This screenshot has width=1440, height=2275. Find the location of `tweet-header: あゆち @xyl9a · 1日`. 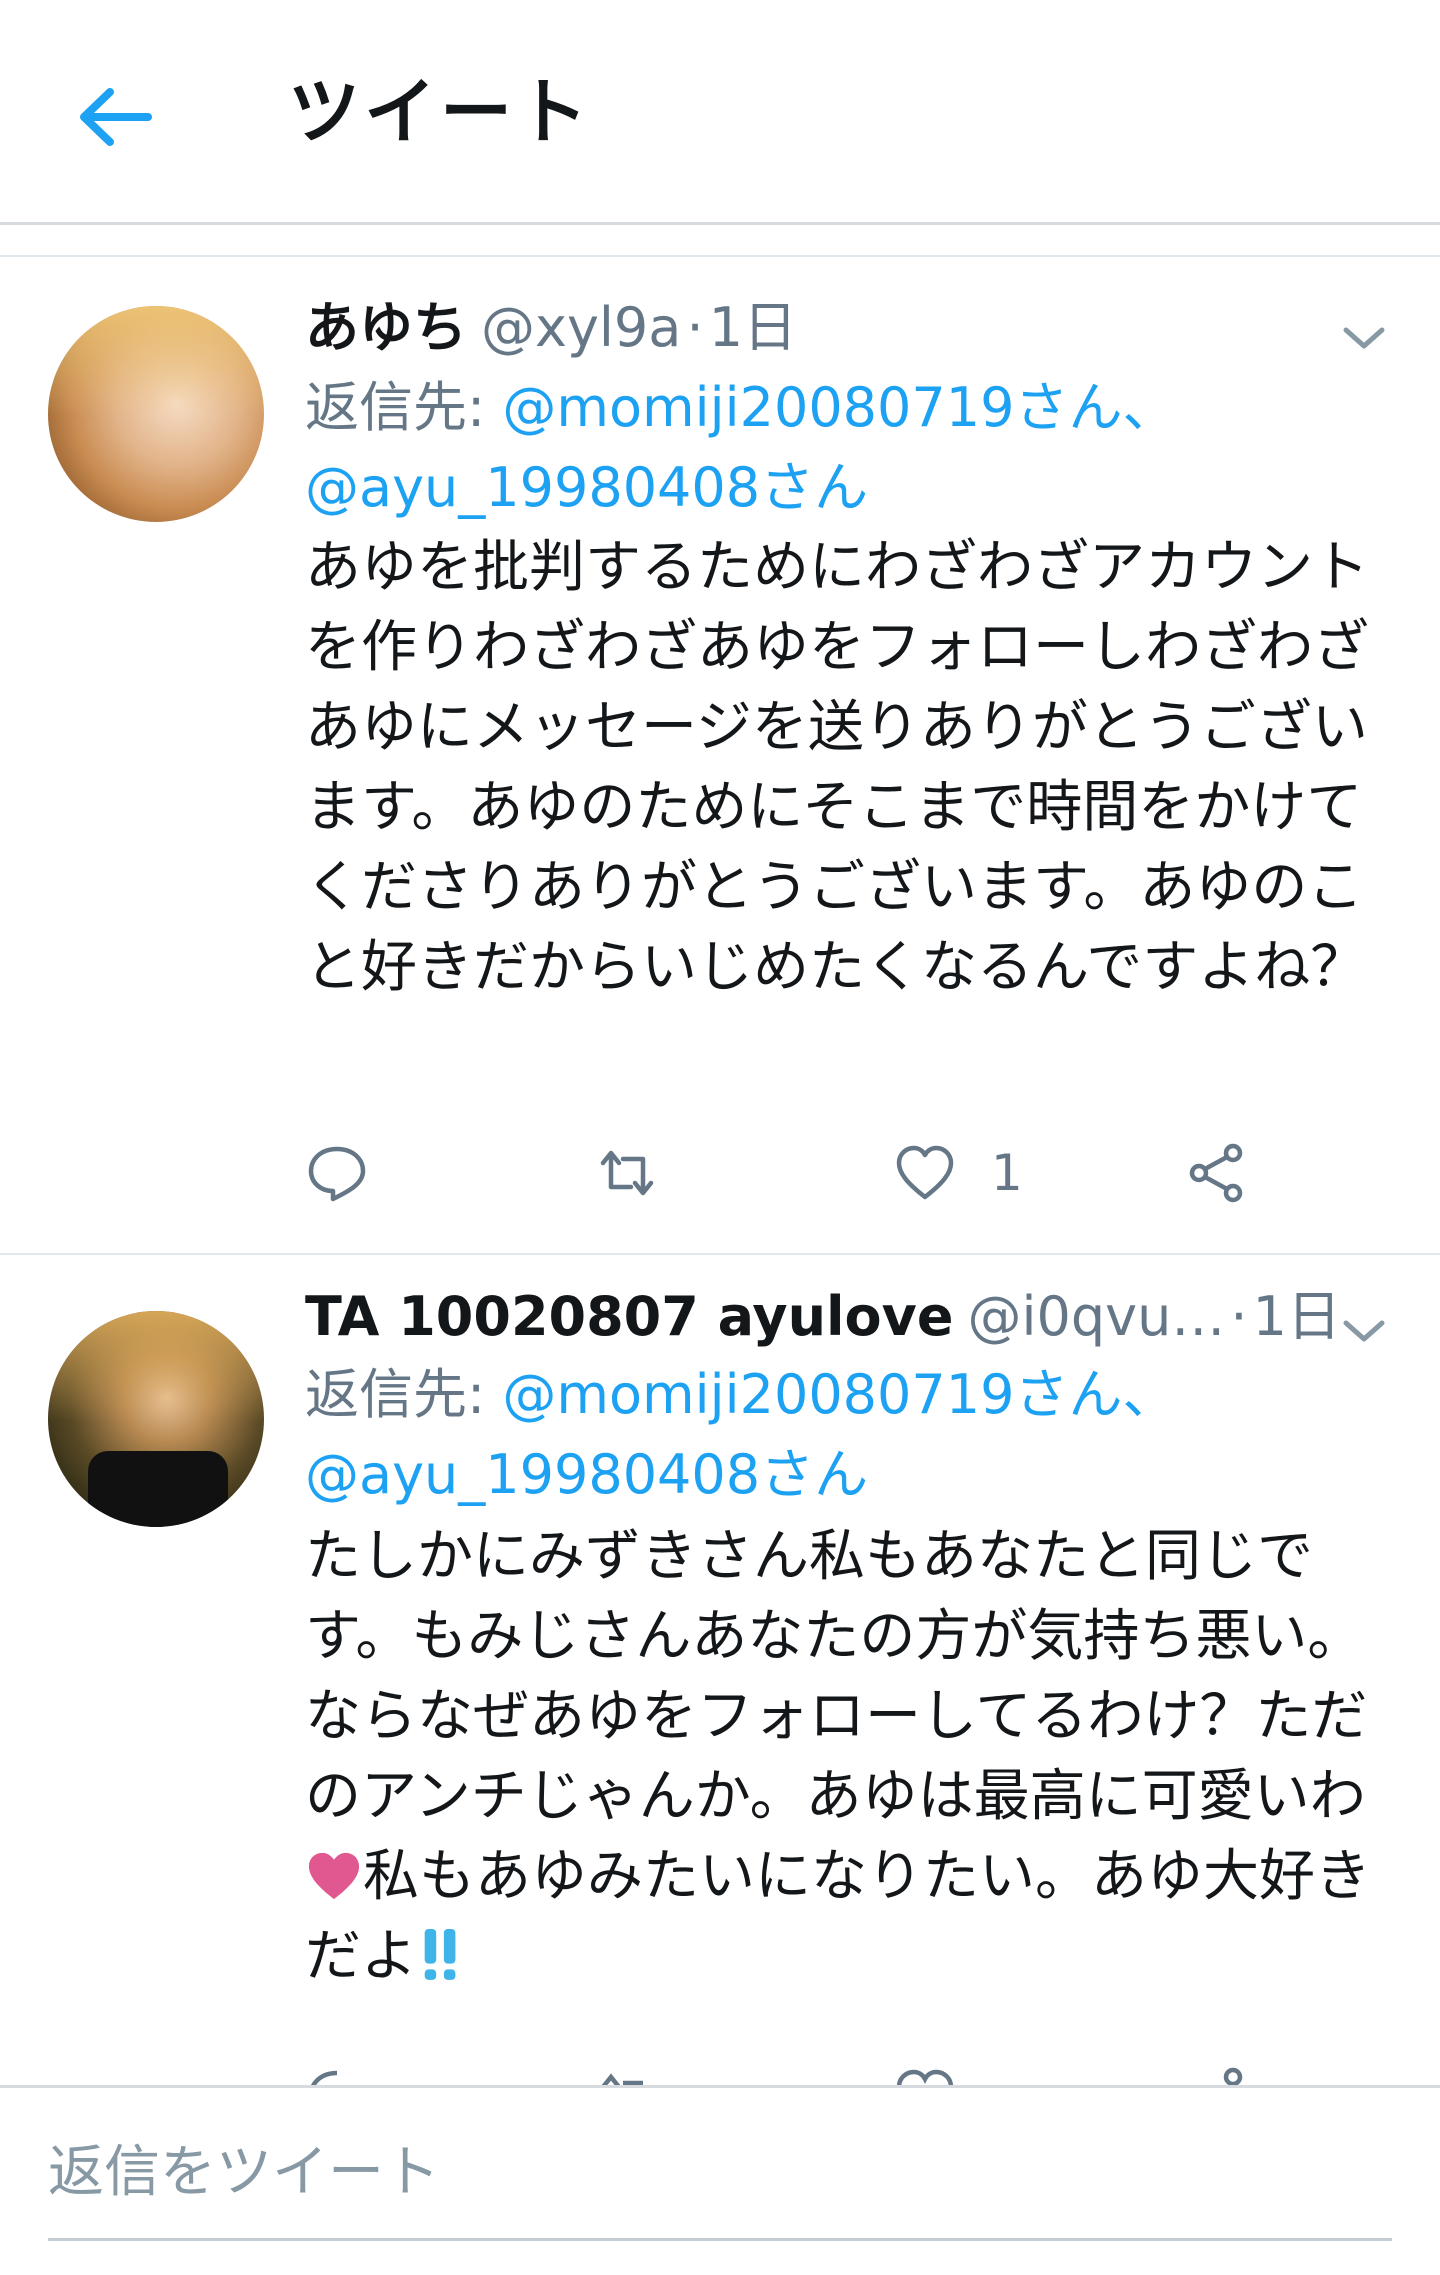

tweet-header: あゆち @xyl9a · 1日 is located at coordinates (551, 328).